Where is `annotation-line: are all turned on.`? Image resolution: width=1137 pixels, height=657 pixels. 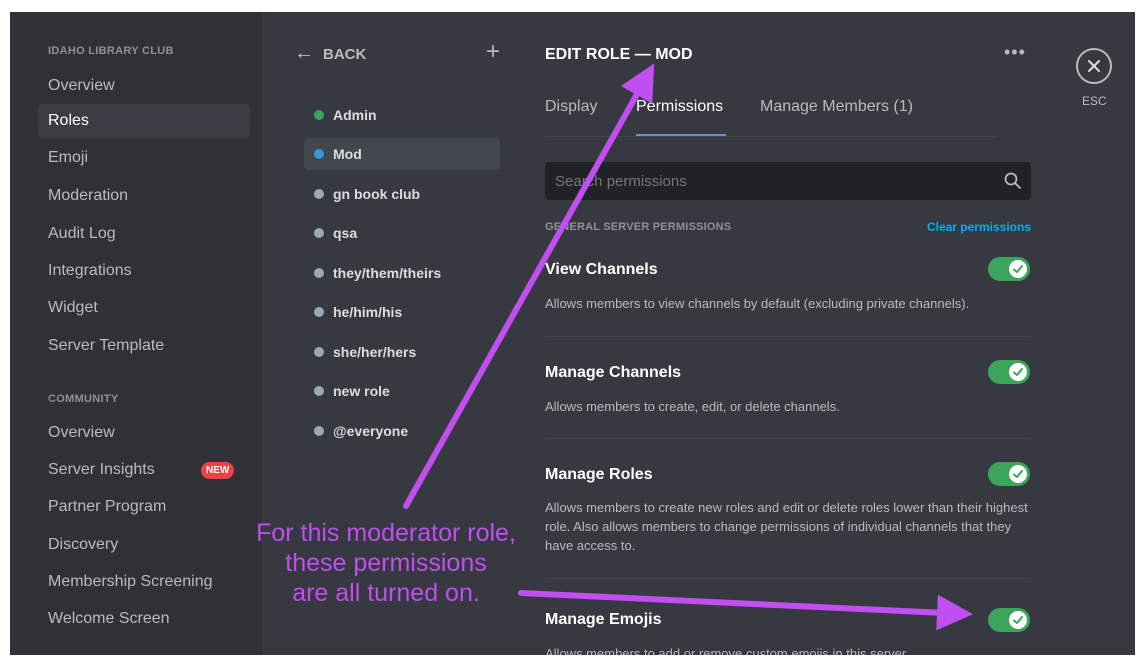
annotation-line: are all turned on. is located at coordinates (386, 593).